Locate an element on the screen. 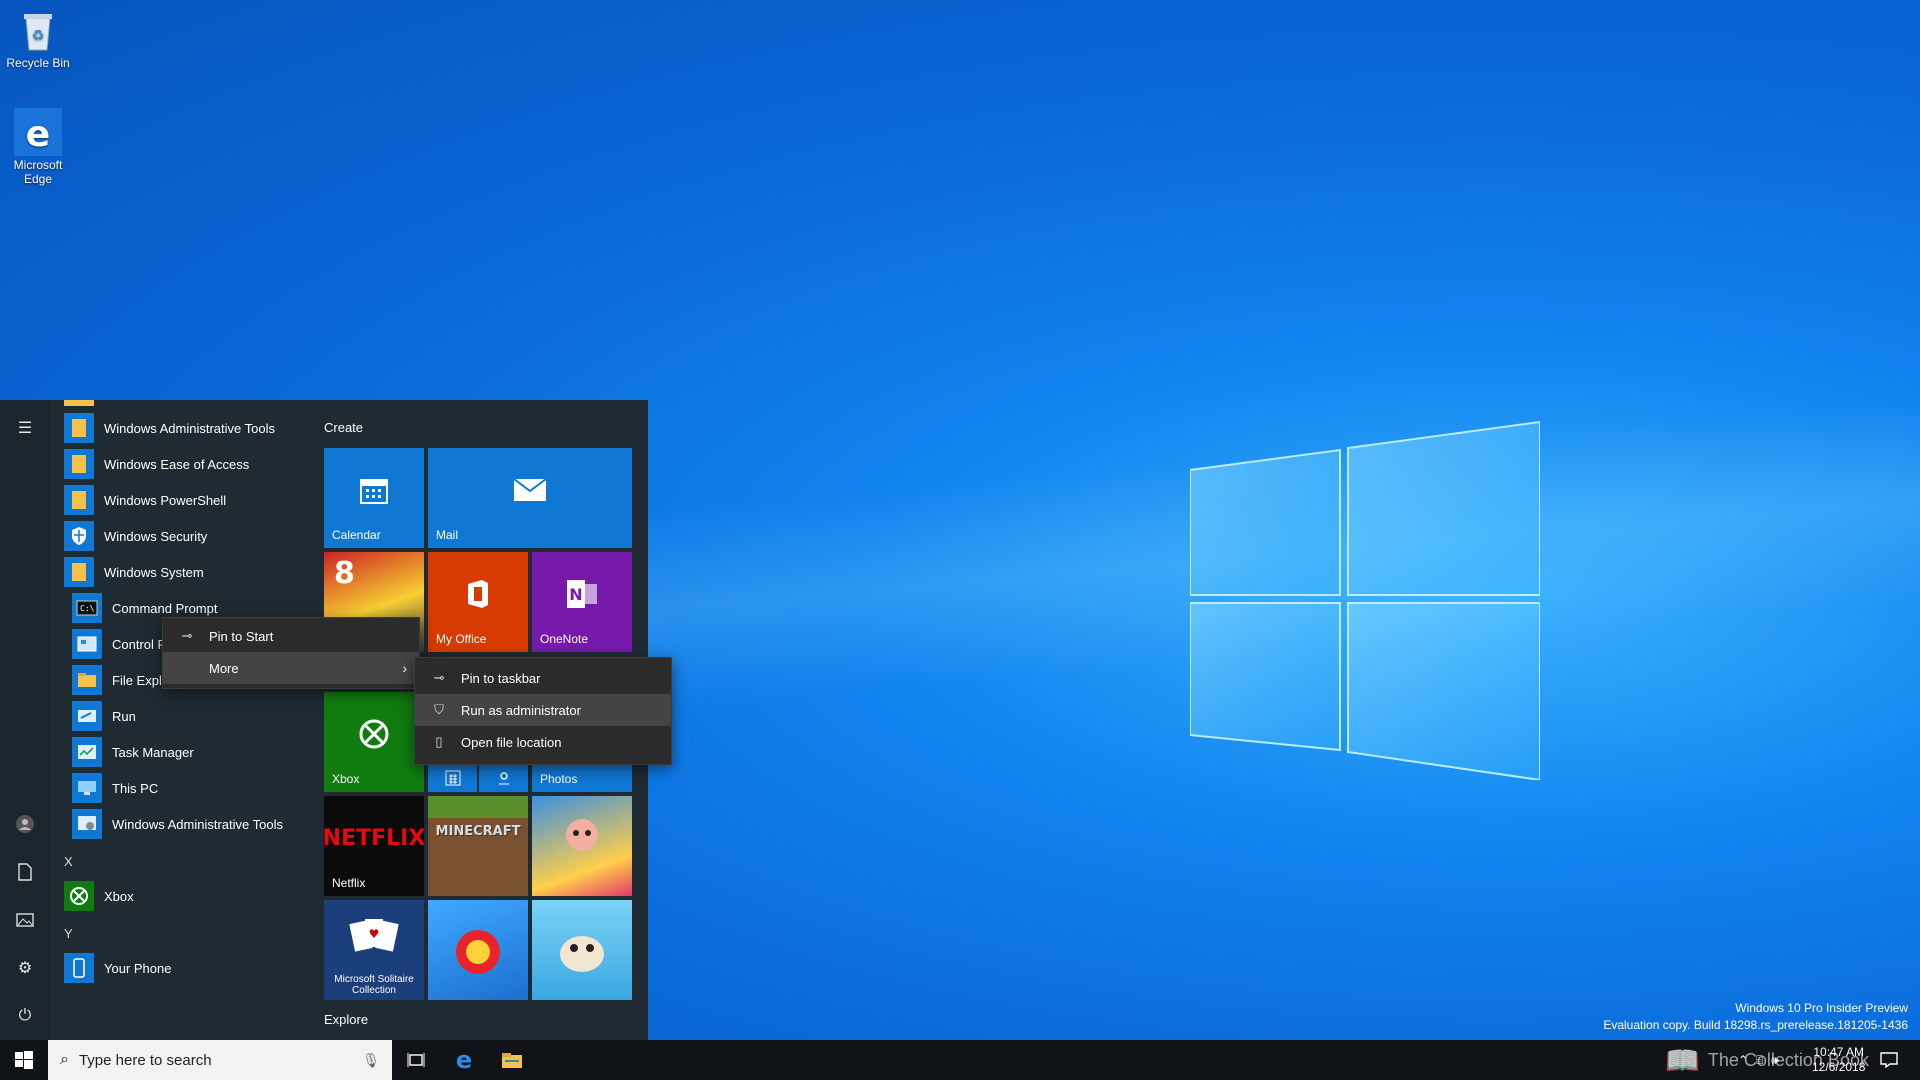  tile-mail: Mail is located at coordinates (530, 498).